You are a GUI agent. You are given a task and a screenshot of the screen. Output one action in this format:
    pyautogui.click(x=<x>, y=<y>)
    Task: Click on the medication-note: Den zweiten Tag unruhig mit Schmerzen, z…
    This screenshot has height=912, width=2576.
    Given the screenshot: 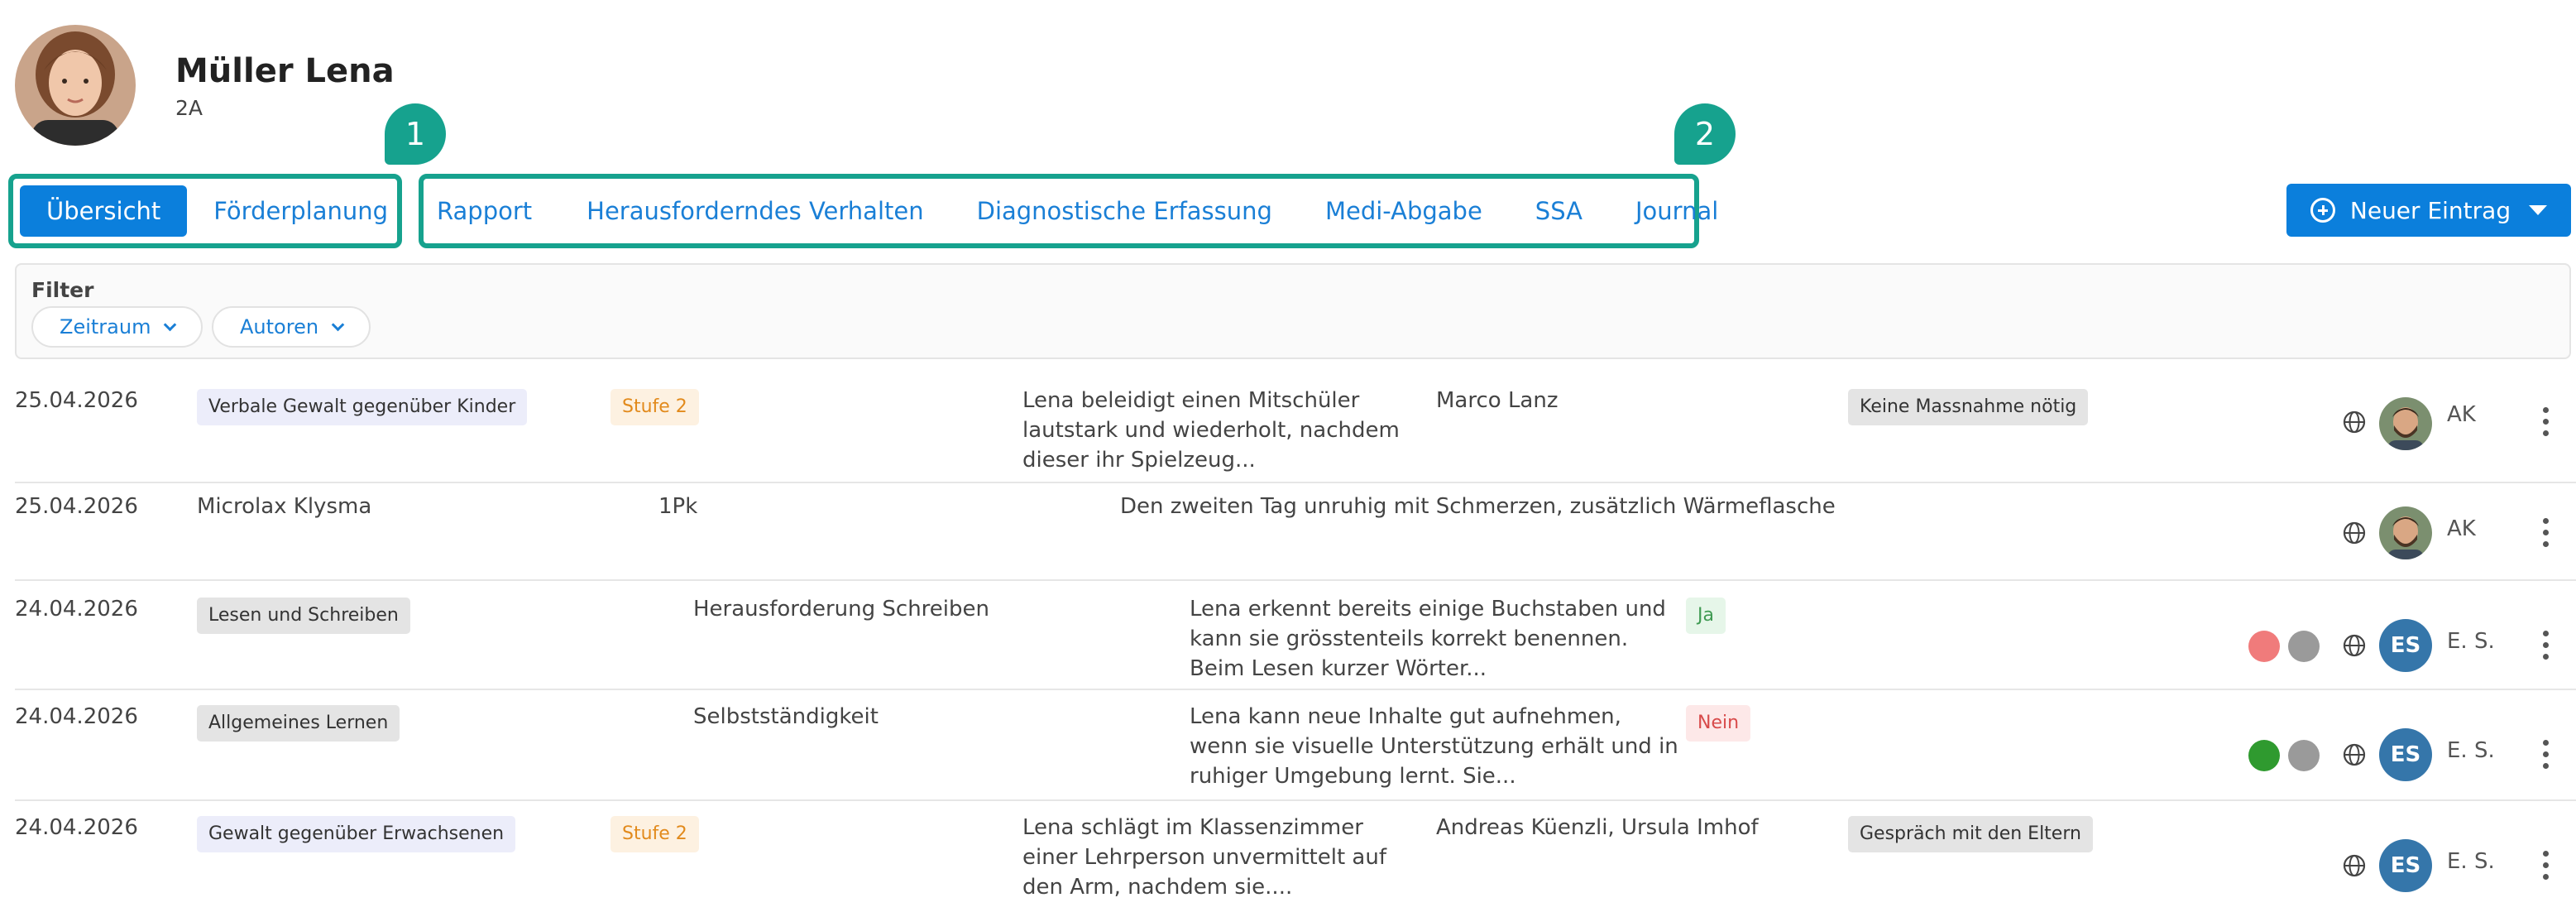 What is the action you would take?
    pyautogui.click(x=1478, y=506)
    